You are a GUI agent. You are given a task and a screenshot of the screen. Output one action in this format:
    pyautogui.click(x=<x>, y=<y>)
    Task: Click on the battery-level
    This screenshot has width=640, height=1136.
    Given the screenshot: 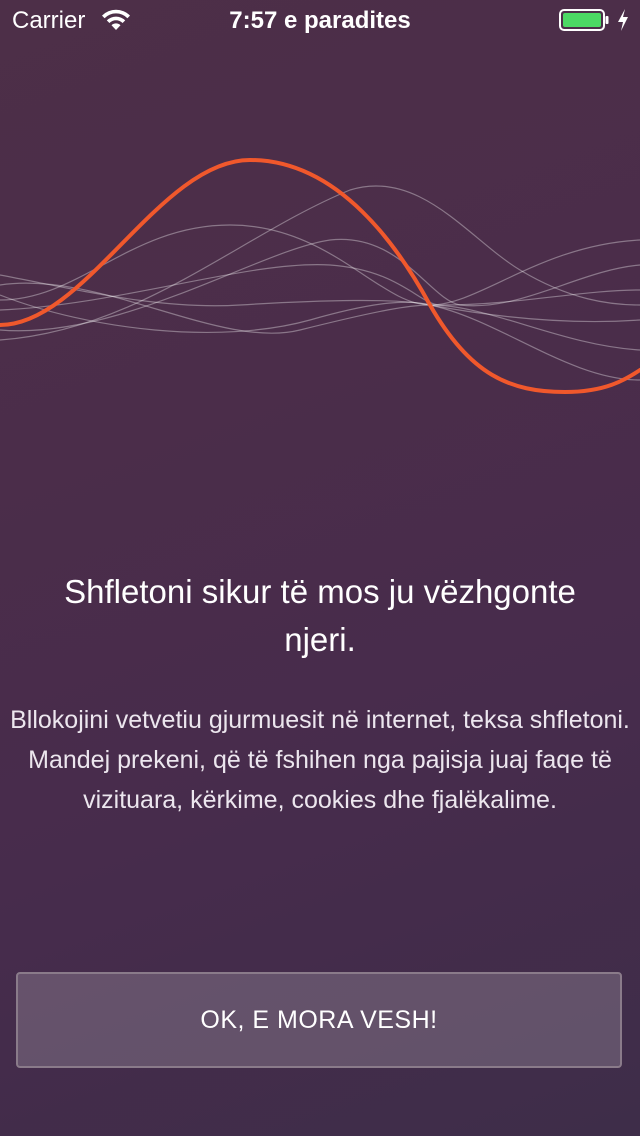 What is the action you would take?
    pyautogui.click(x=582, y=20)
    